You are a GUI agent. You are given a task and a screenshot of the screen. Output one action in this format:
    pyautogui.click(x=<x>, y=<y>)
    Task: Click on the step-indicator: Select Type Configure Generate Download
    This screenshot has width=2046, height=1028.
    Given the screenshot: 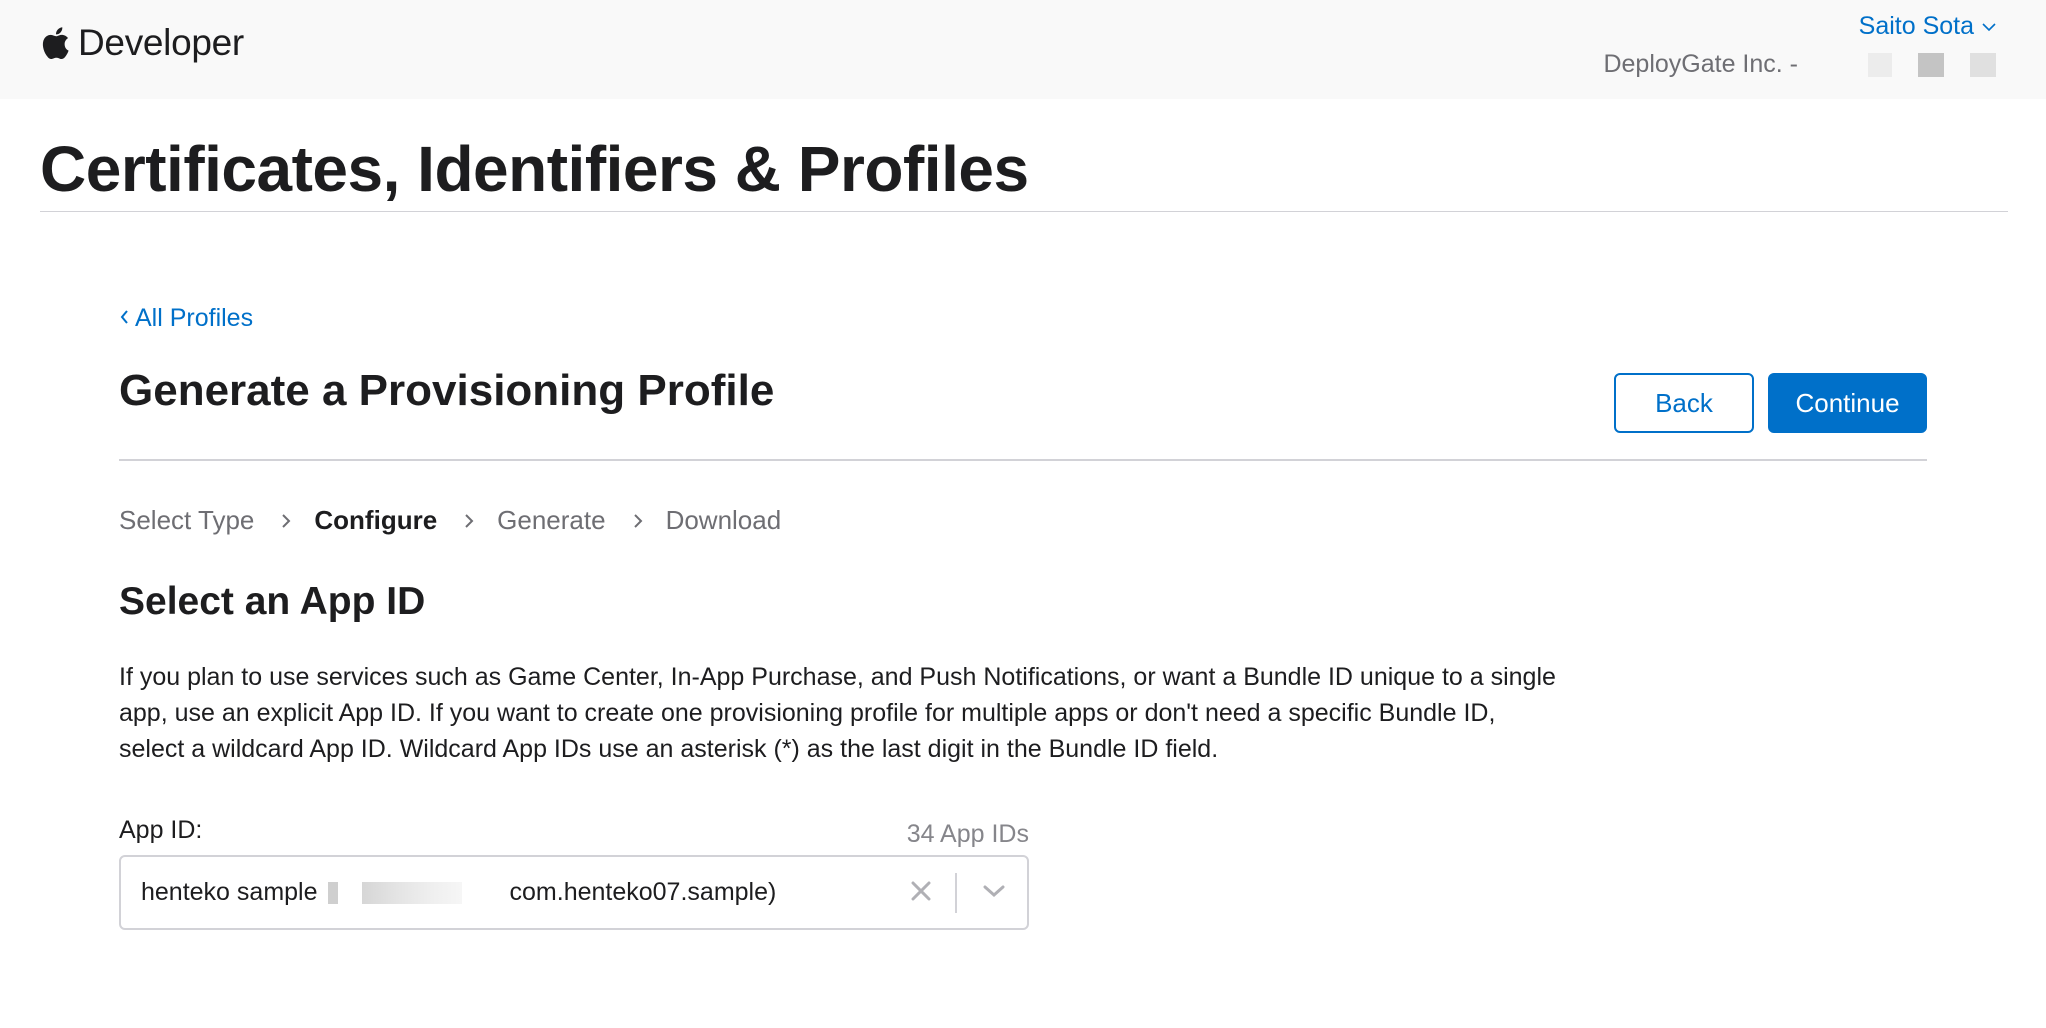 What is the action you would take?
    pyautogui.click(x=450, y=520)
    